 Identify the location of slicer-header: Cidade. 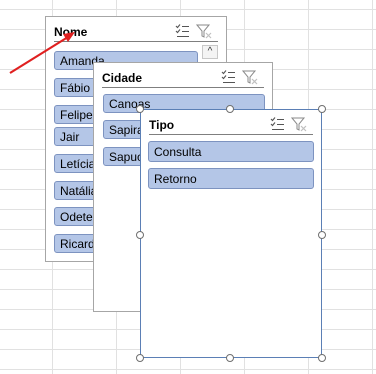
(183, 78).